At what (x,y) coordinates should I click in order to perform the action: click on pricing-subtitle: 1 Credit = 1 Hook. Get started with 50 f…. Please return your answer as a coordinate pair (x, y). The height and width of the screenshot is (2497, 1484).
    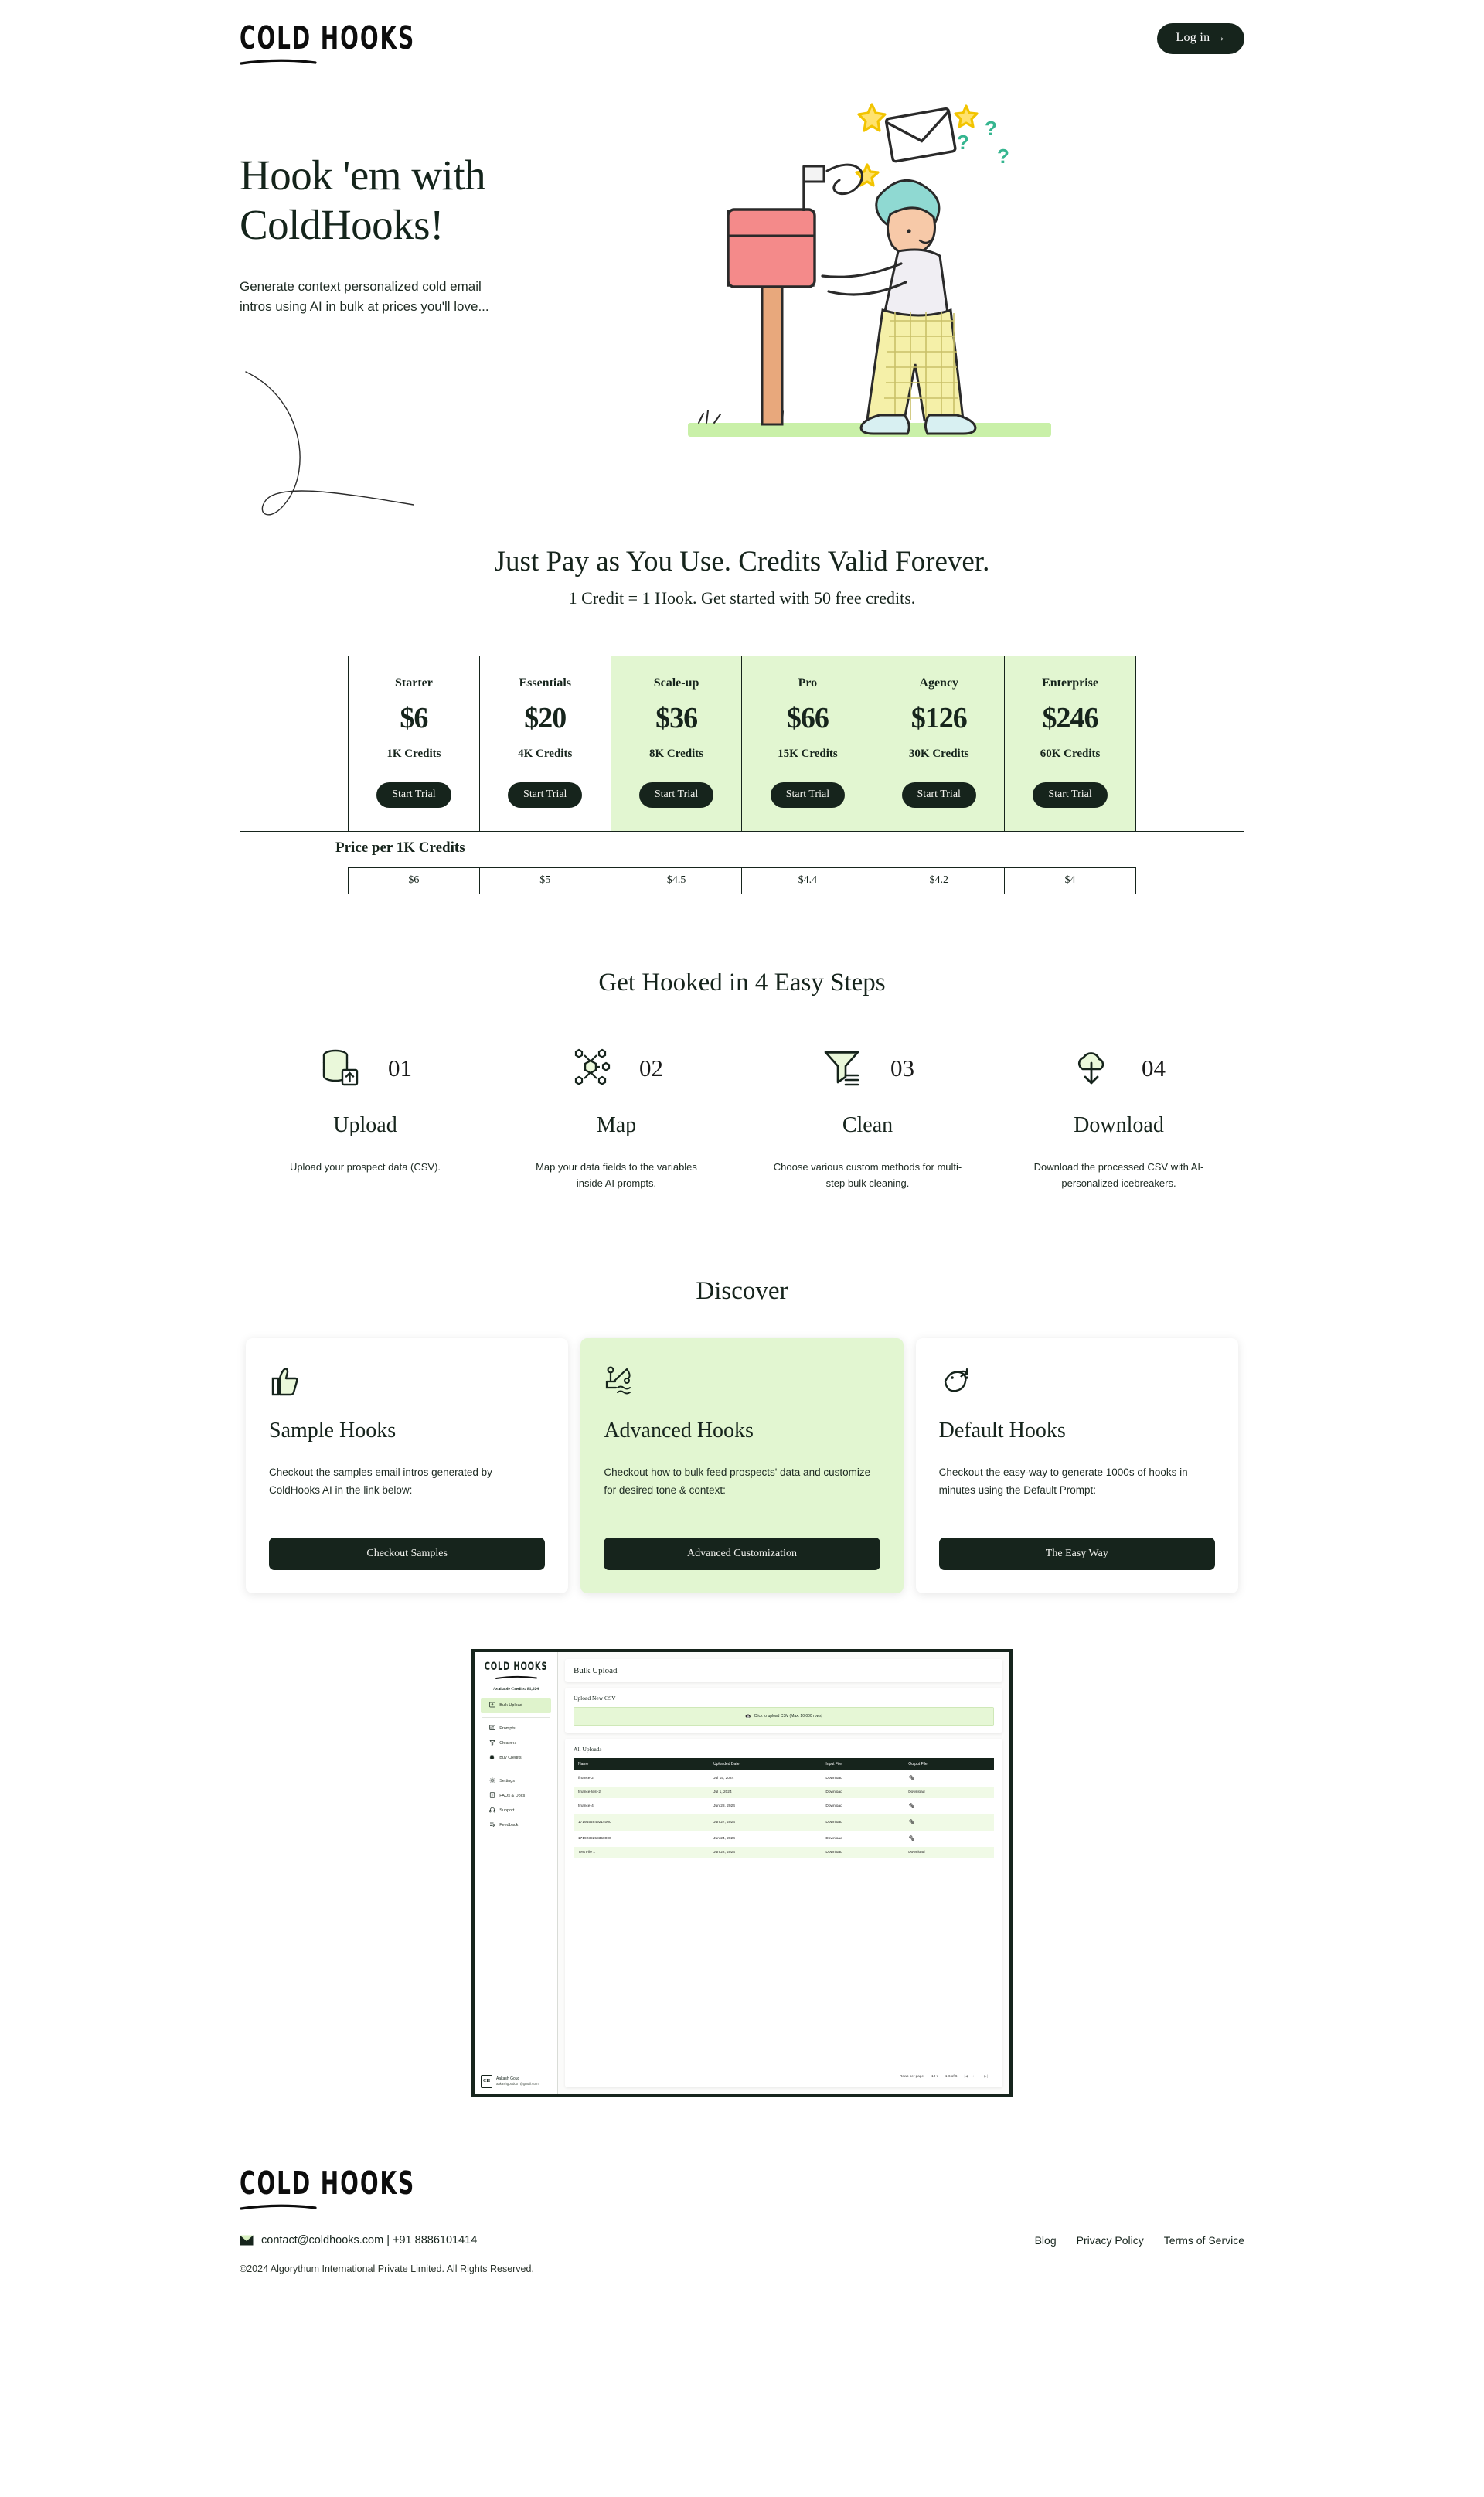
    Looking at the image, I should click on (742, 598).